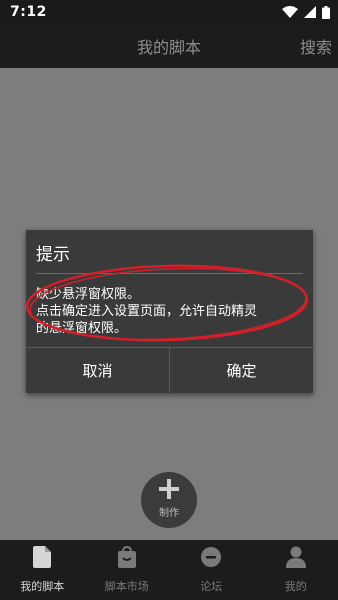 The width and height of the screenshot is (338, 600). What do you see at coordinates (316, 46) in the screenshot?
I see `search-button: 搜索` at bounding box center [316, 46].